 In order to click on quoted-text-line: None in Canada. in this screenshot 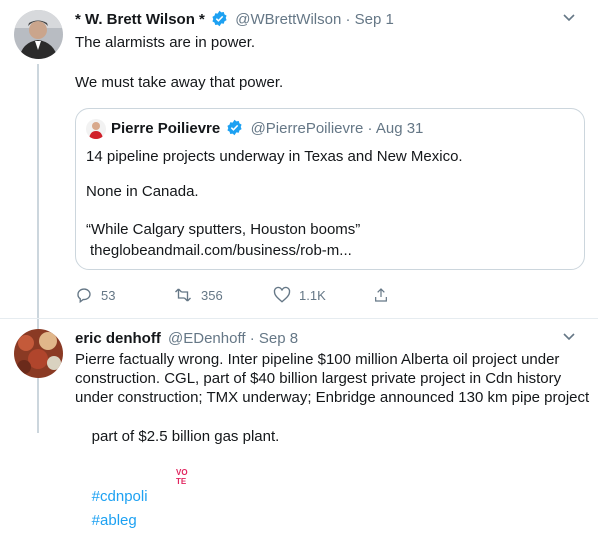, I will do `click(142, 191)`.